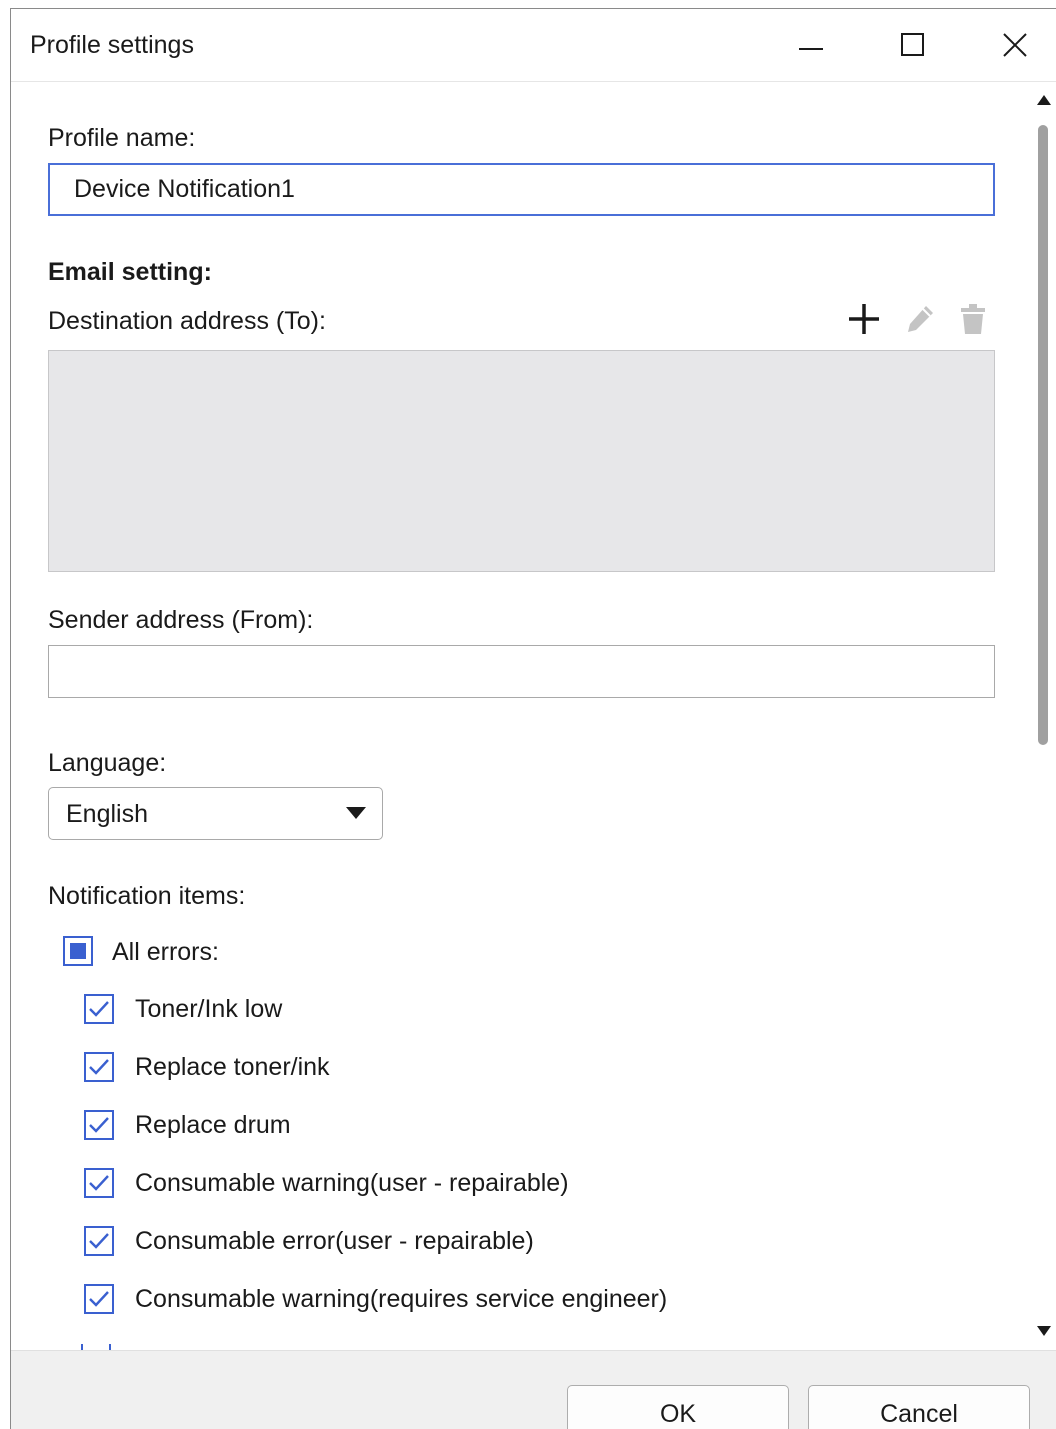 This screenshot has height=1429, width=1056. I want to click on window-title: Profile settings, so click(112, 45).